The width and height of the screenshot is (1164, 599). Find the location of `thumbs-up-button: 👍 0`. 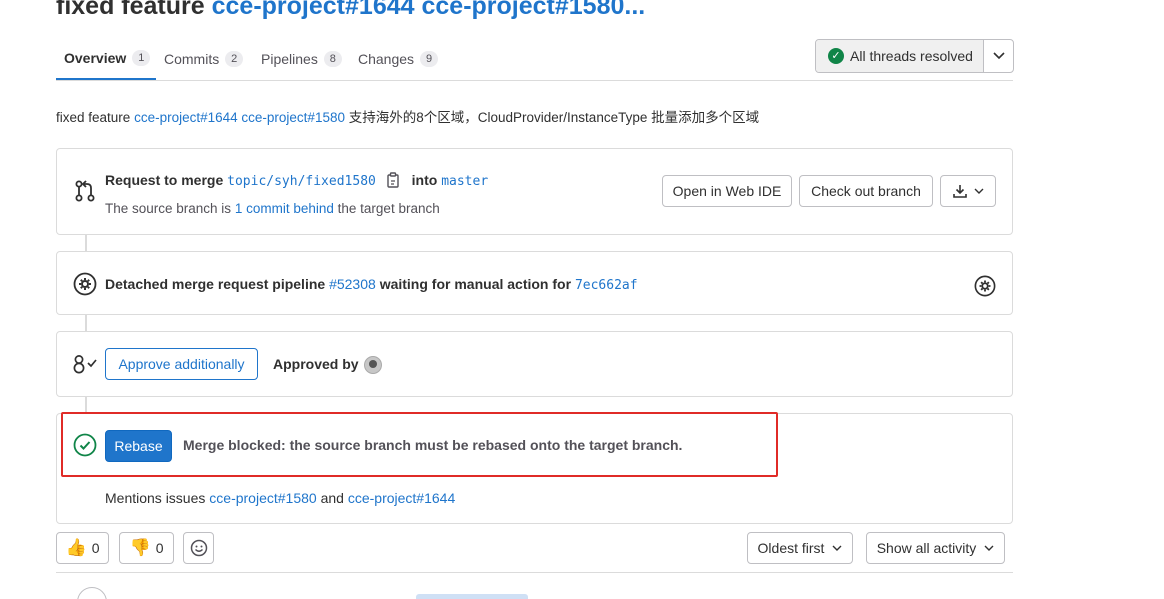

thumbs-up-button: 👍 0 is located at coordinates (82, 548).